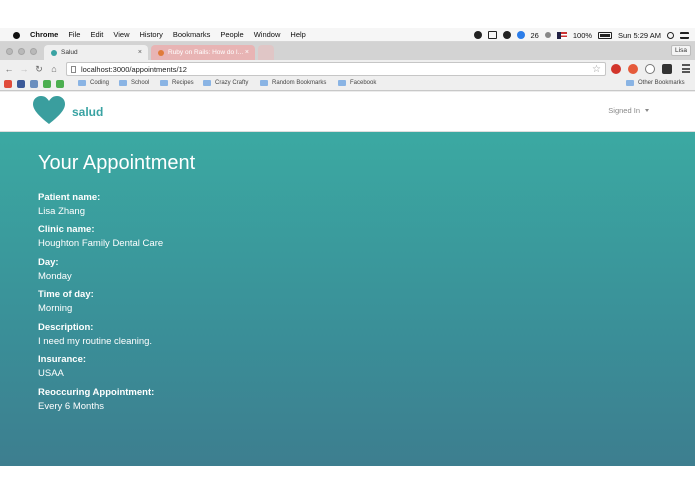 Image resolution: width=695 pixels, height=494 pixels. I want to click on field-label: Description:, so click(66, 327).